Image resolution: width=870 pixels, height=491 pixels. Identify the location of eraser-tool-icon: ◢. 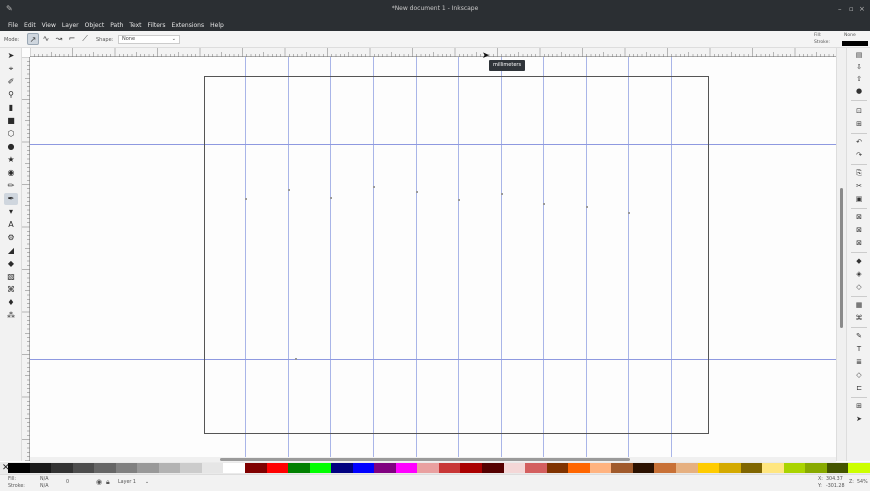
(11, 251).